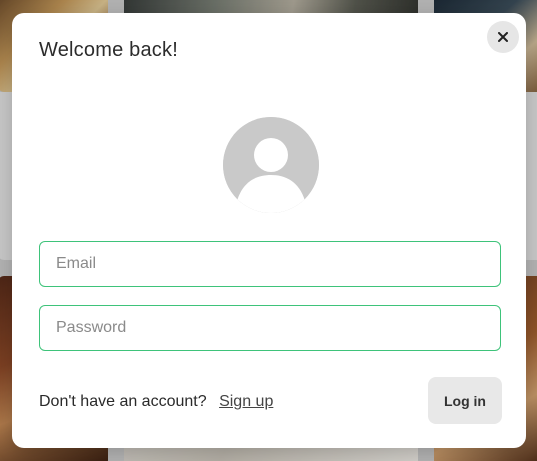  I want to click on default-user-avatar-icon, so click(271, 165).